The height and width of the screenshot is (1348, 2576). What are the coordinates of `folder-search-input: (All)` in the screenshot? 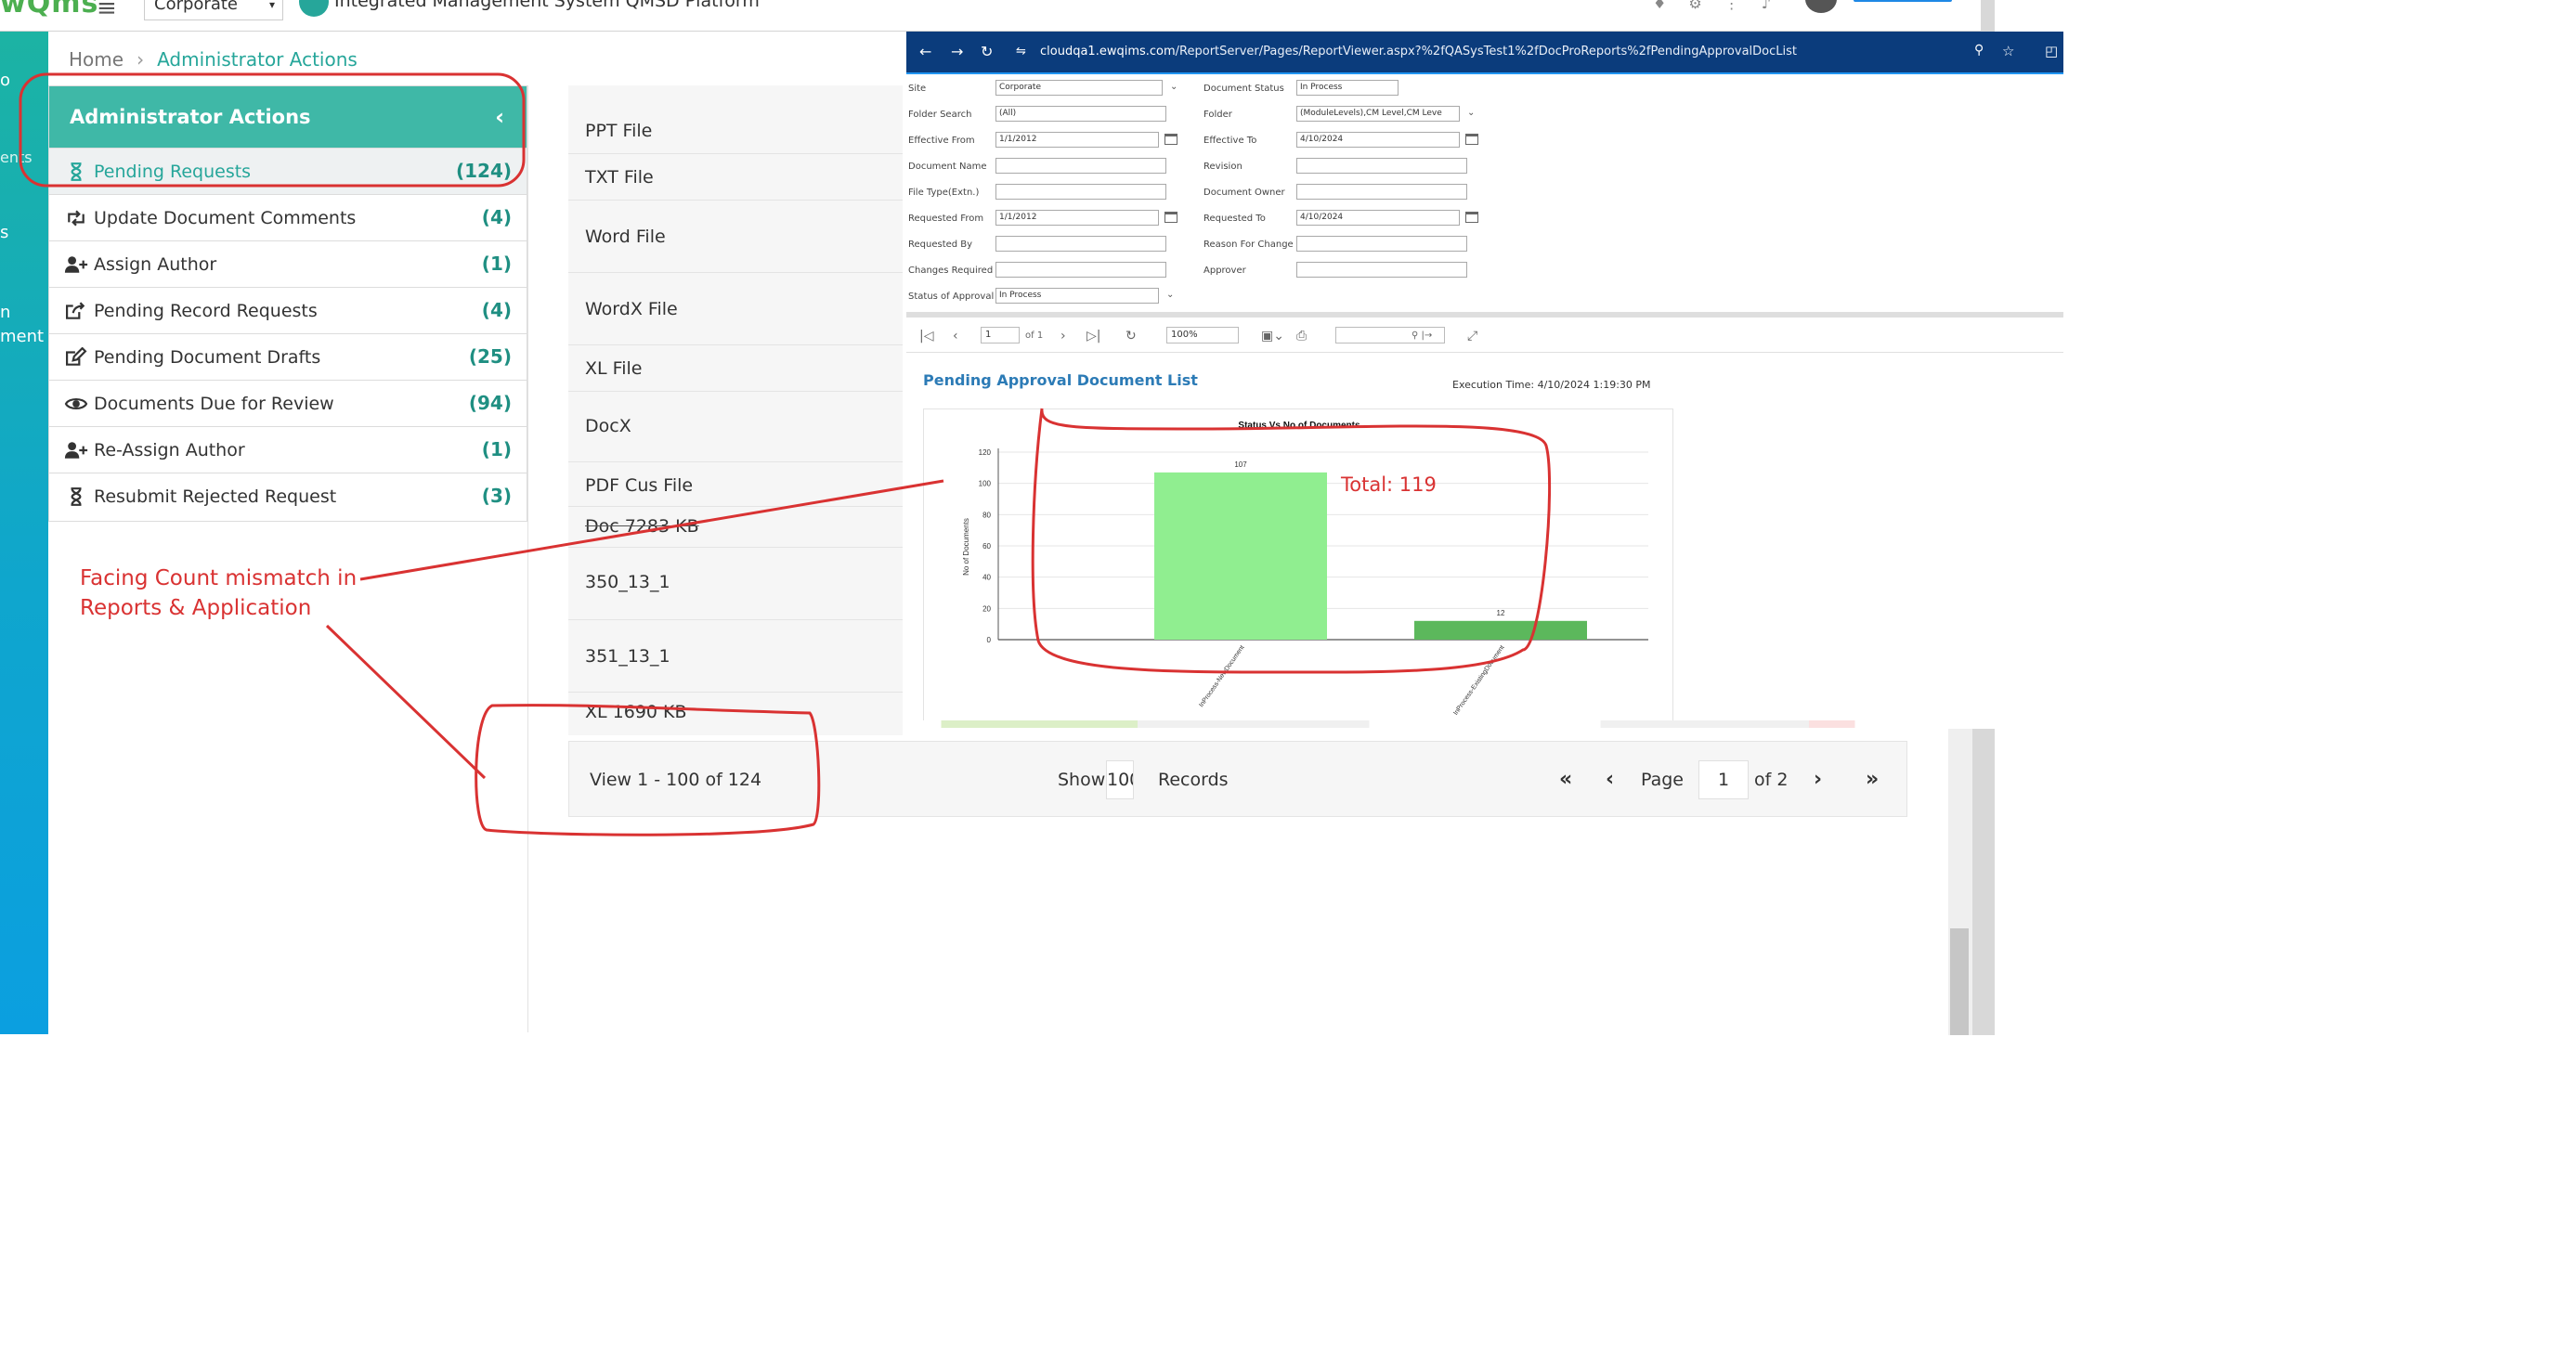 It's located at (1081, 114).